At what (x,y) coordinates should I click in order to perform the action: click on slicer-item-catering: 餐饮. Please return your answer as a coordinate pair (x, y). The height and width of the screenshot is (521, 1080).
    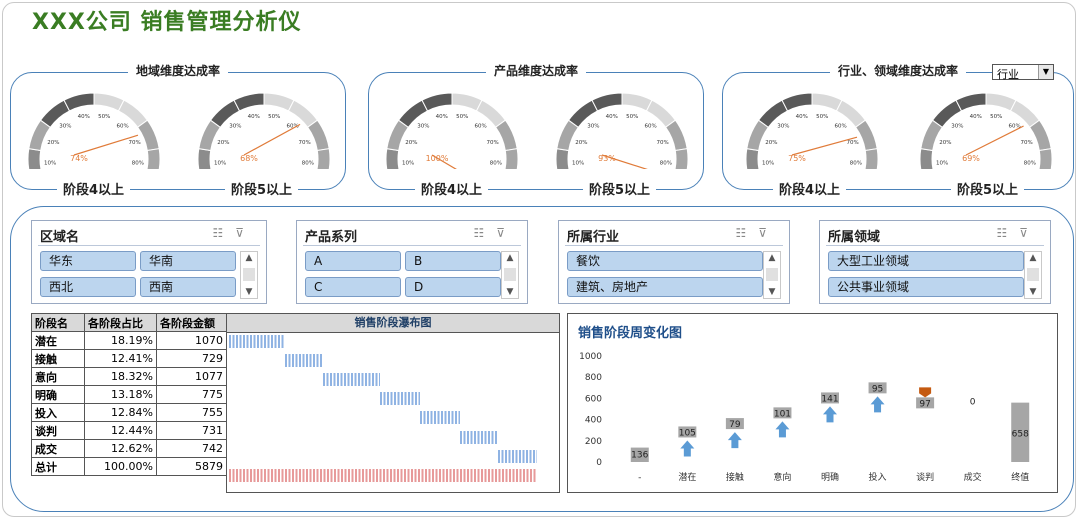
    Looking at the image, I should click on (665, 261).